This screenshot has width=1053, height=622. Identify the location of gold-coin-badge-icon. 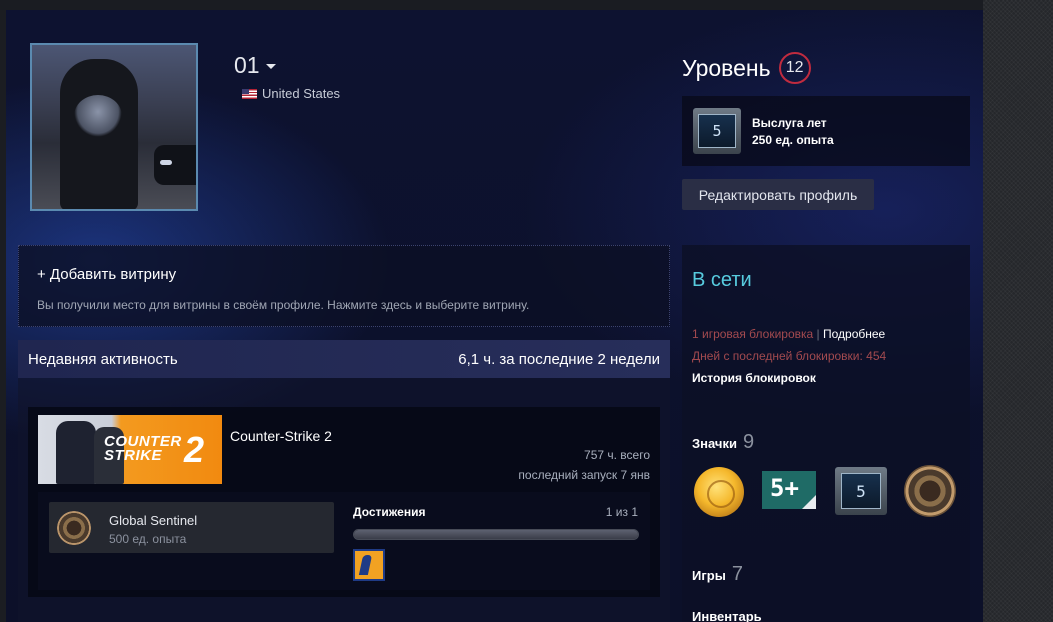
(719, 492).